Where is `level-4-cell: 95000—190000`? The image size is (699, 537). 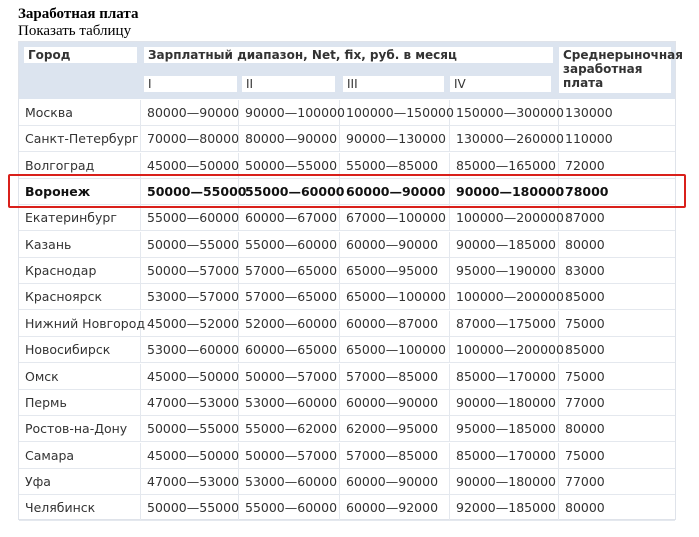
level-4-cell: 95000—190000 is located at coordinates (504, 271).